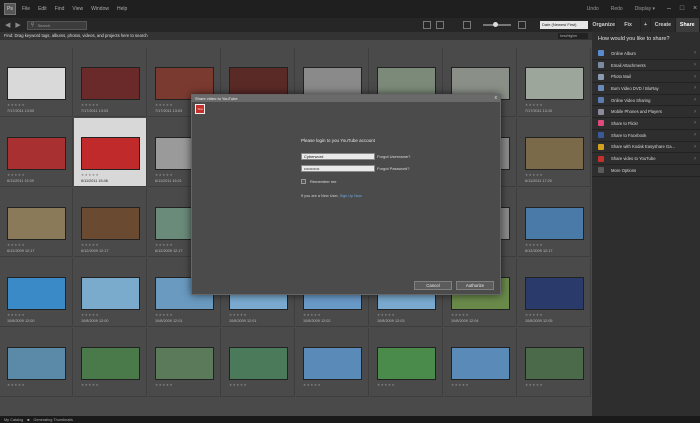 Image resolution: width=700 pixels, height=423 pixels. I want to click on maximize-icon: □, so click(682, 9).